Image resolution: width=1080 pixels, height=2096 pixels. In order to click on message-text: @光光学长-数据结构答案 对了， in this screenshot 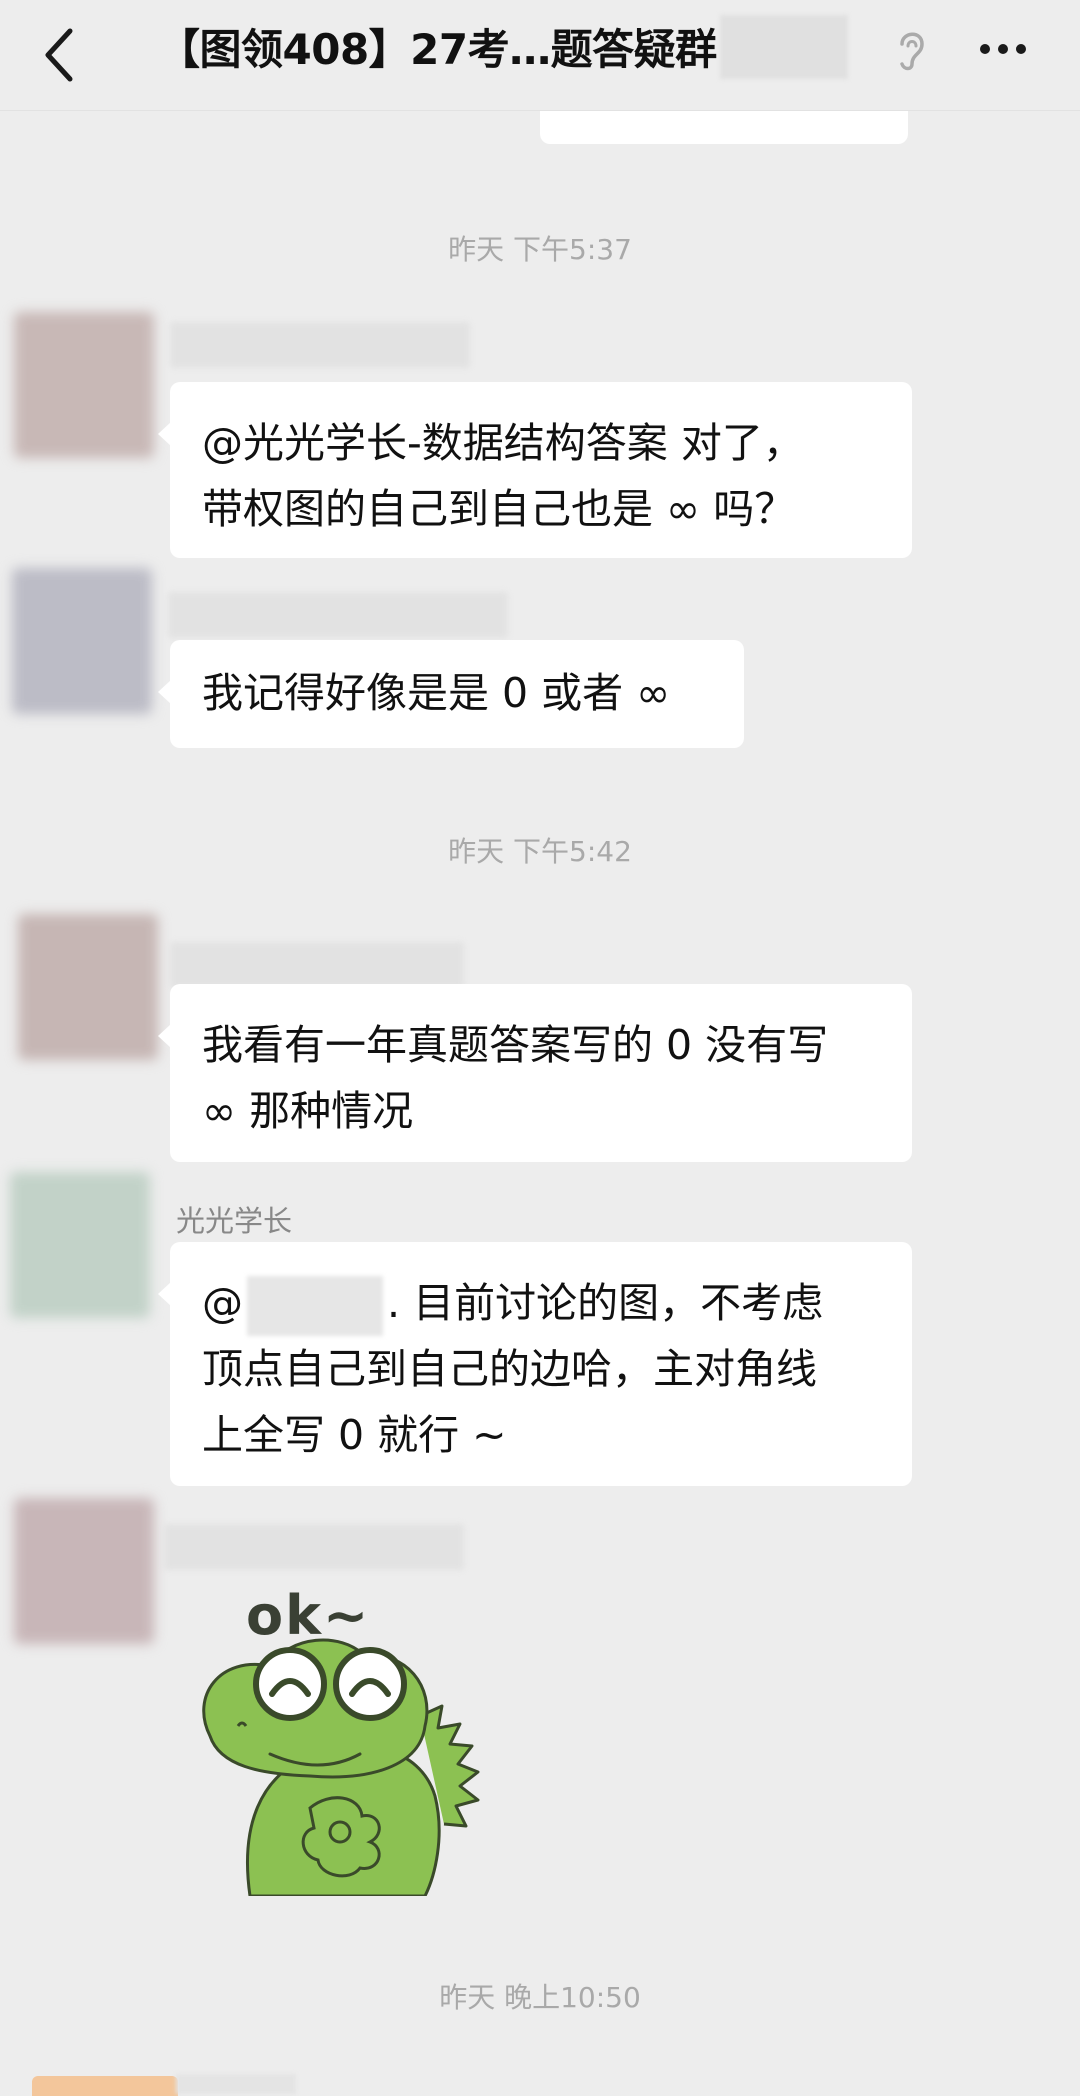, I will do `click(503, 443)`.